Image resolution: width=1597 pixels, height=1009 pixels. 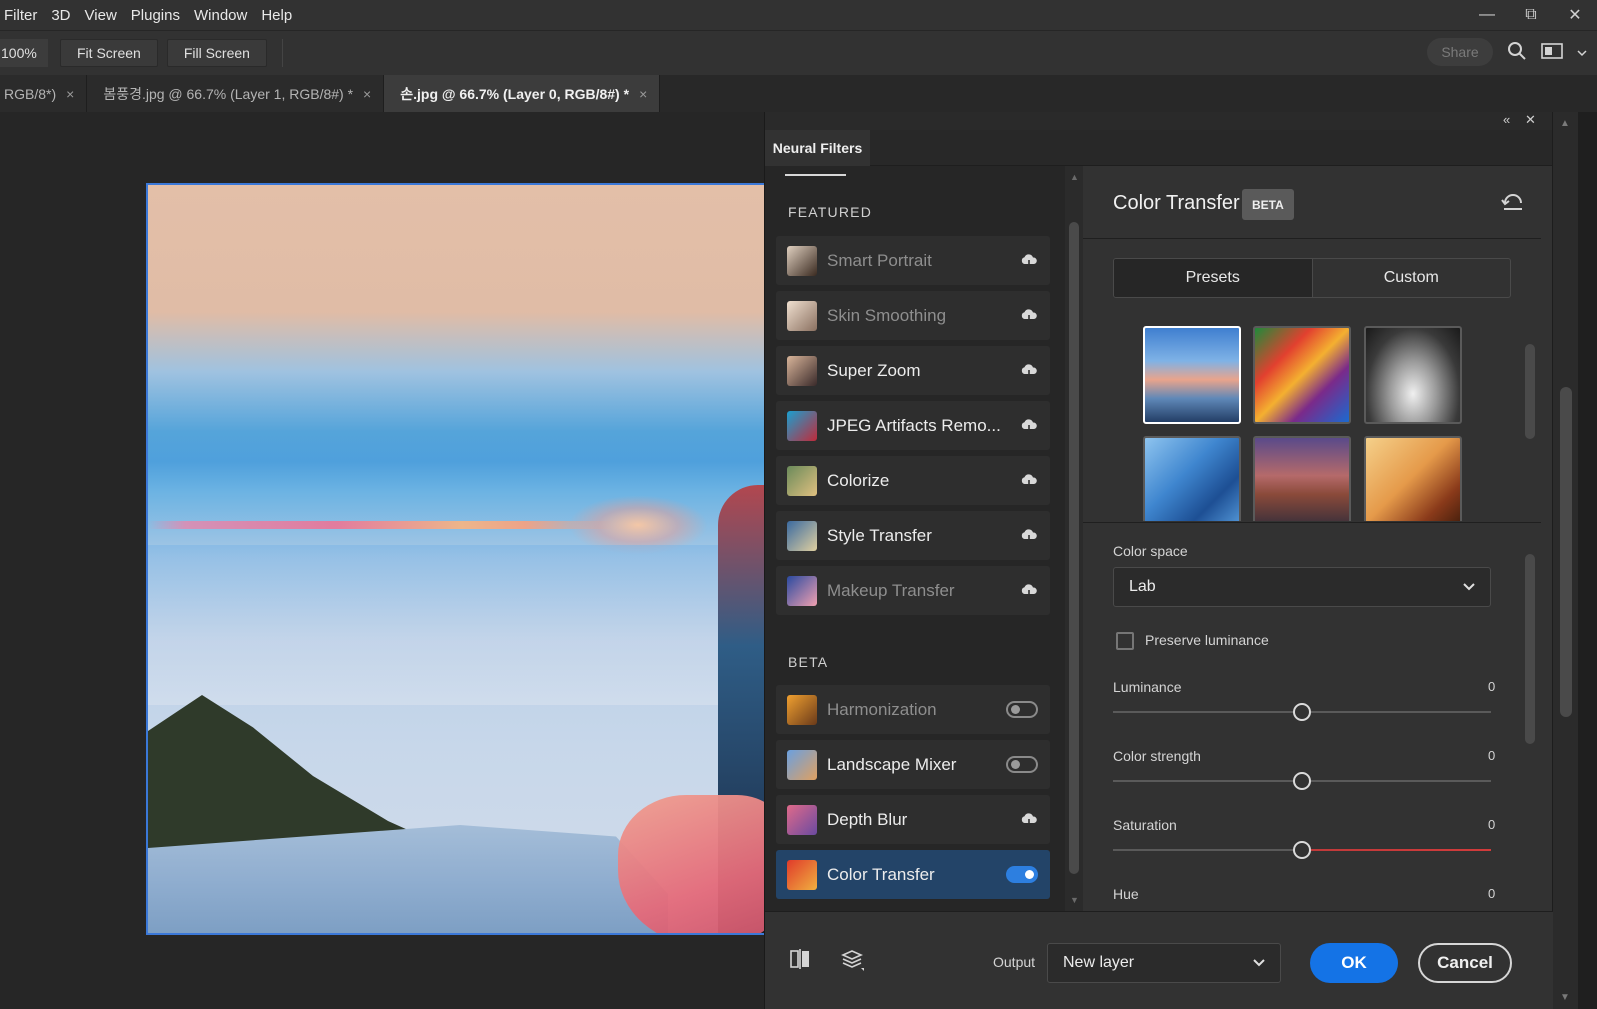 What do you see at coordinates (30, 93) in the screenshot?
I see `document-tab-label: RGB/8*)` at bounding box center [30, 93].